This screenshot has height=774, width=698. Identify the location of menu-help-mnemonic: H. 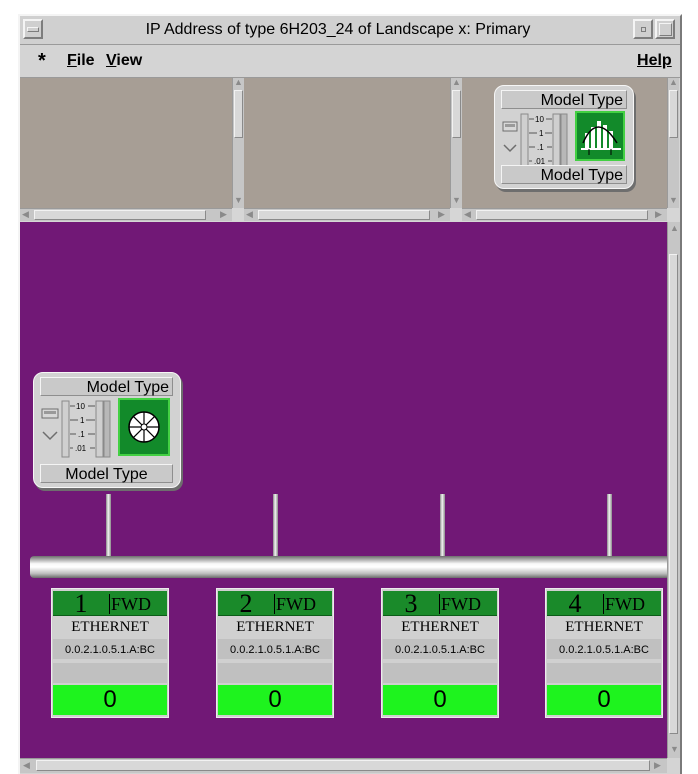
(643, 60).